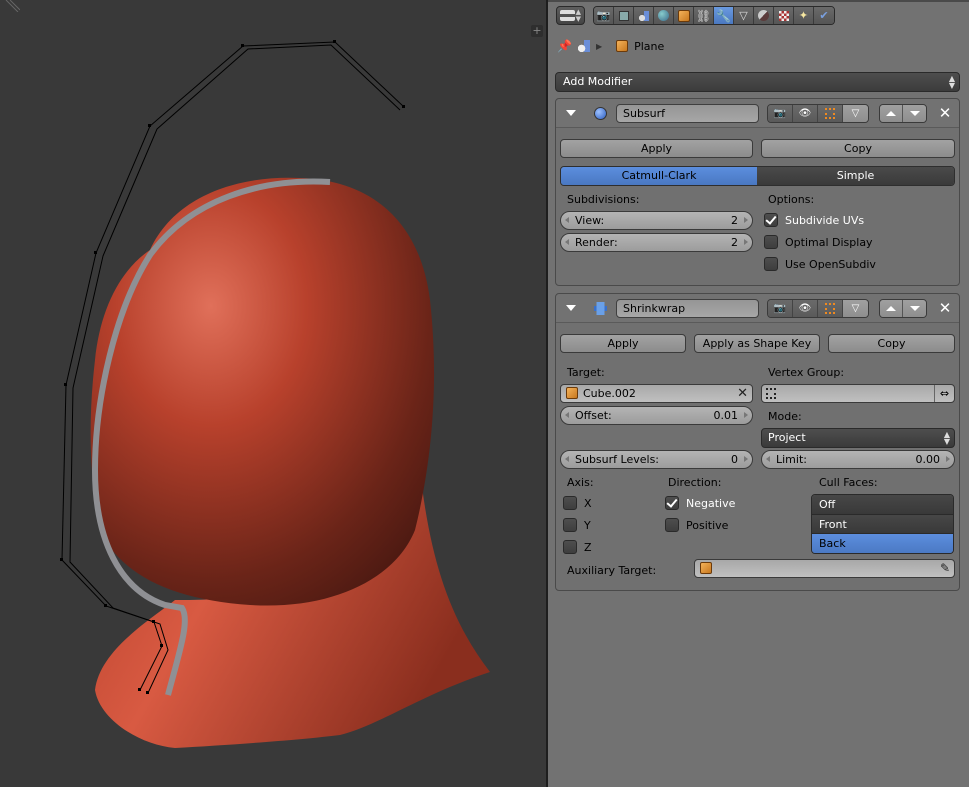 Image resolution: width=969 pixels, height=787 pixels. Describe the element at coordinates (610, 46) in the screenshot. I see `breadcrumb: 📌 ▶ Plane` at that location.